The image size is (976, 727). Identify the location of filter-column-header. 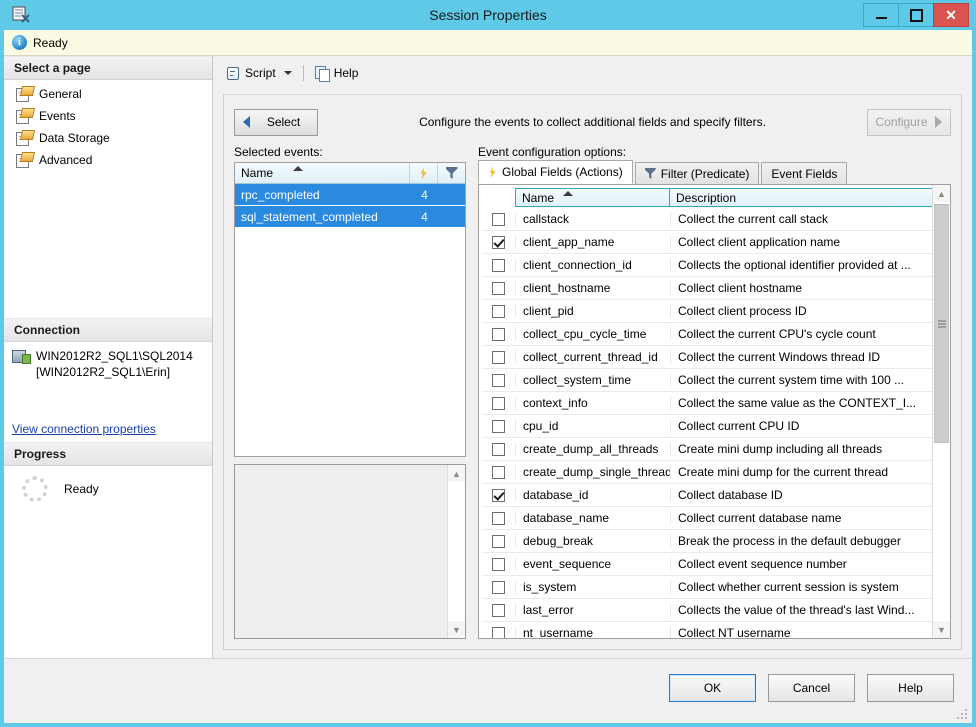
(451, 173).